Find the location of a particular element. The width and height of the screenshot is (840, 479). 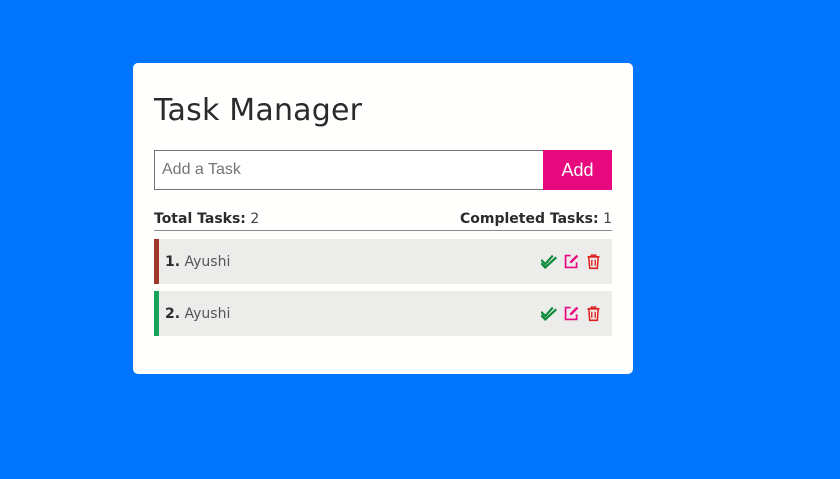

task-text: 1. Ayushi is located at coordinates (197, 262).